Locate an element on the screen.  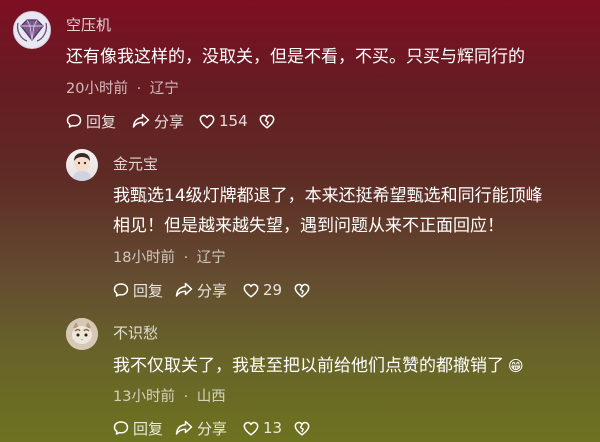
comment-text: 还有像我这样的，没取关，但是不看，不买。只买与辉同行的 is located at coordinates (295, 57).